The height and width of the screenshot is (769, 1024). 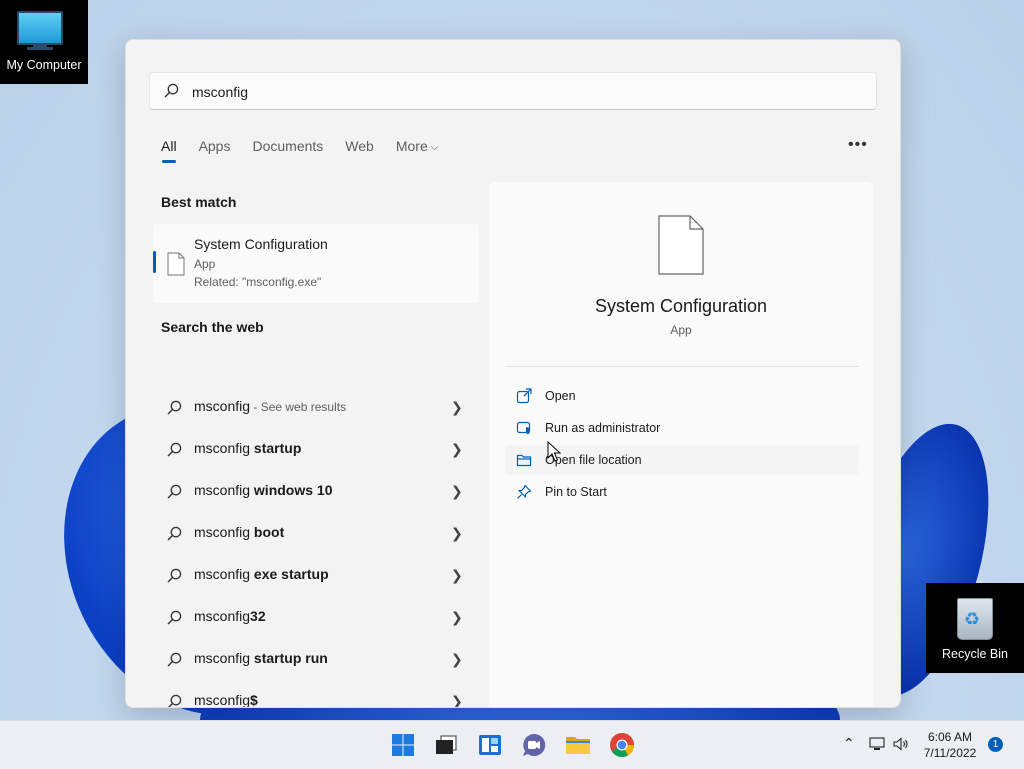 I want to click on suggestion-suffix: - See web results, so click(x=298, y=407).